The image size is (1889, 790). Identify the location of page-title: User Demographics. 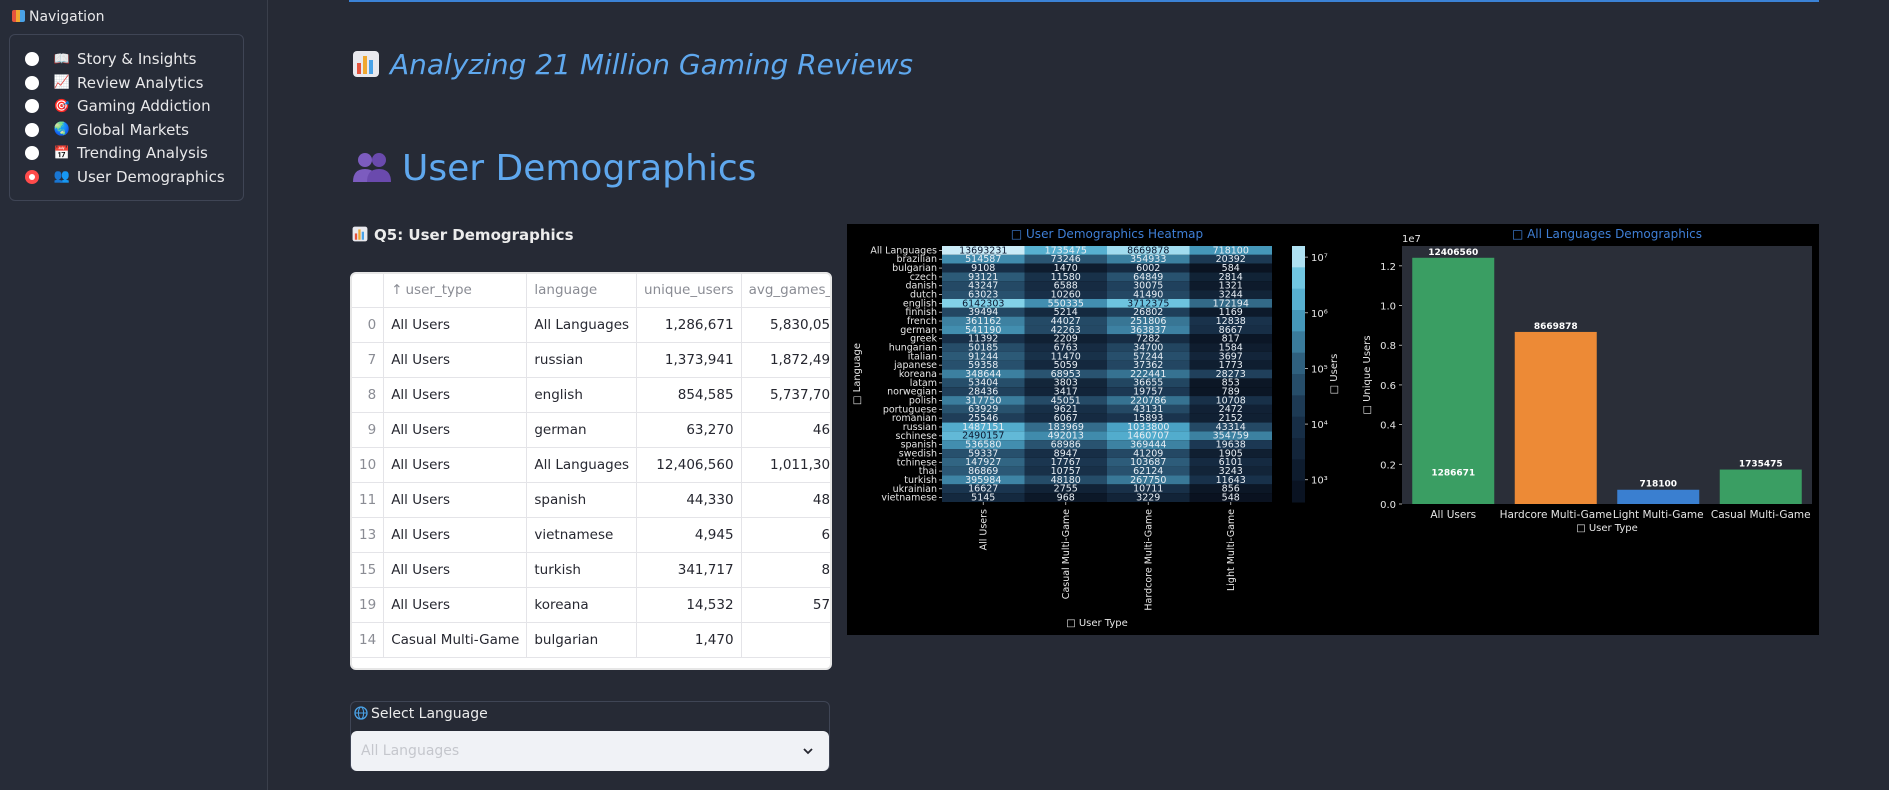
(554, 170).